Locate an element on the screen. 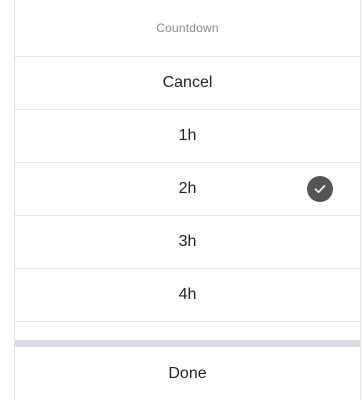 Image resolution: width=363 pixels, height=400 pixels. cancel-button: Cancel is located at coordinates (187, 83).